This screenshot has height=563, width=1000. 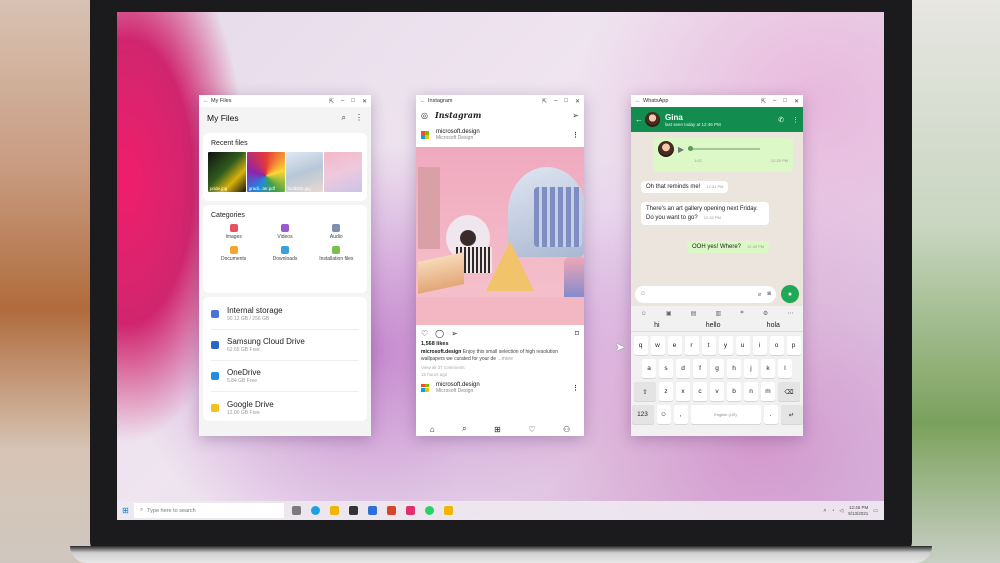 What do you see at coordinates (769, 294) in the screenshot?
I see `camera-icon: ◙` at bounding box center [769, 294].